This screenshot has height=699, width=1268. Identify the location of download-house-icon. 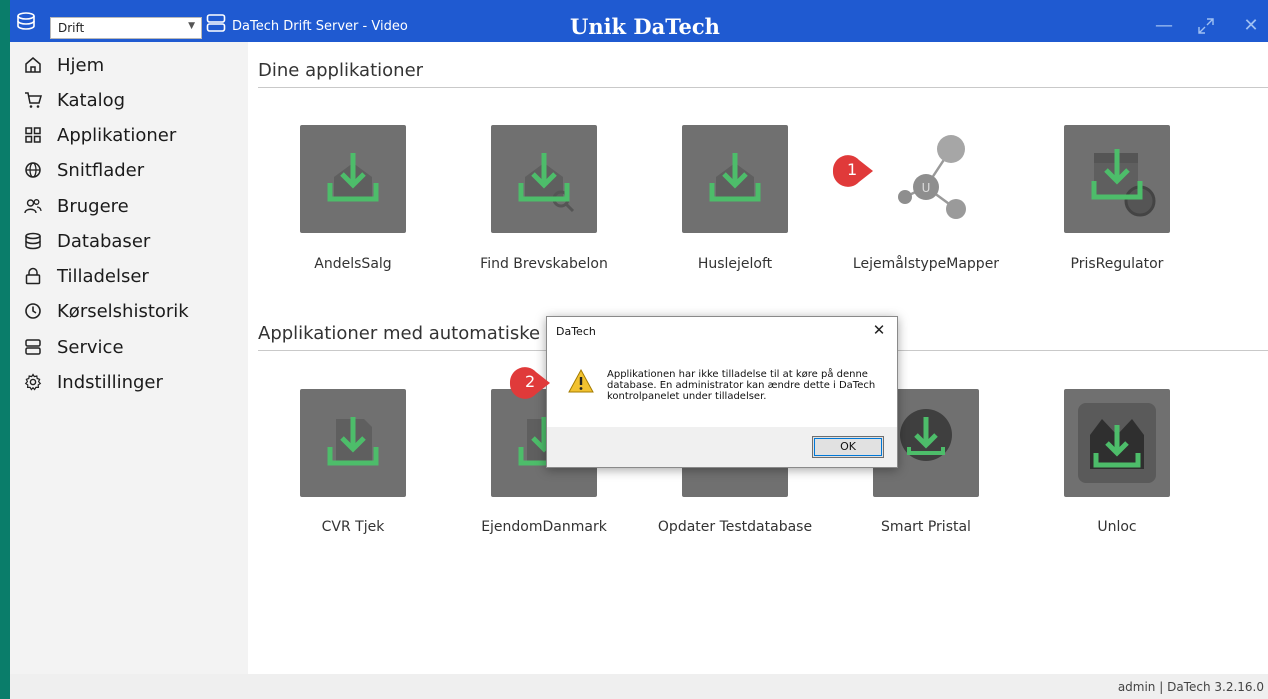
(1117, 443).